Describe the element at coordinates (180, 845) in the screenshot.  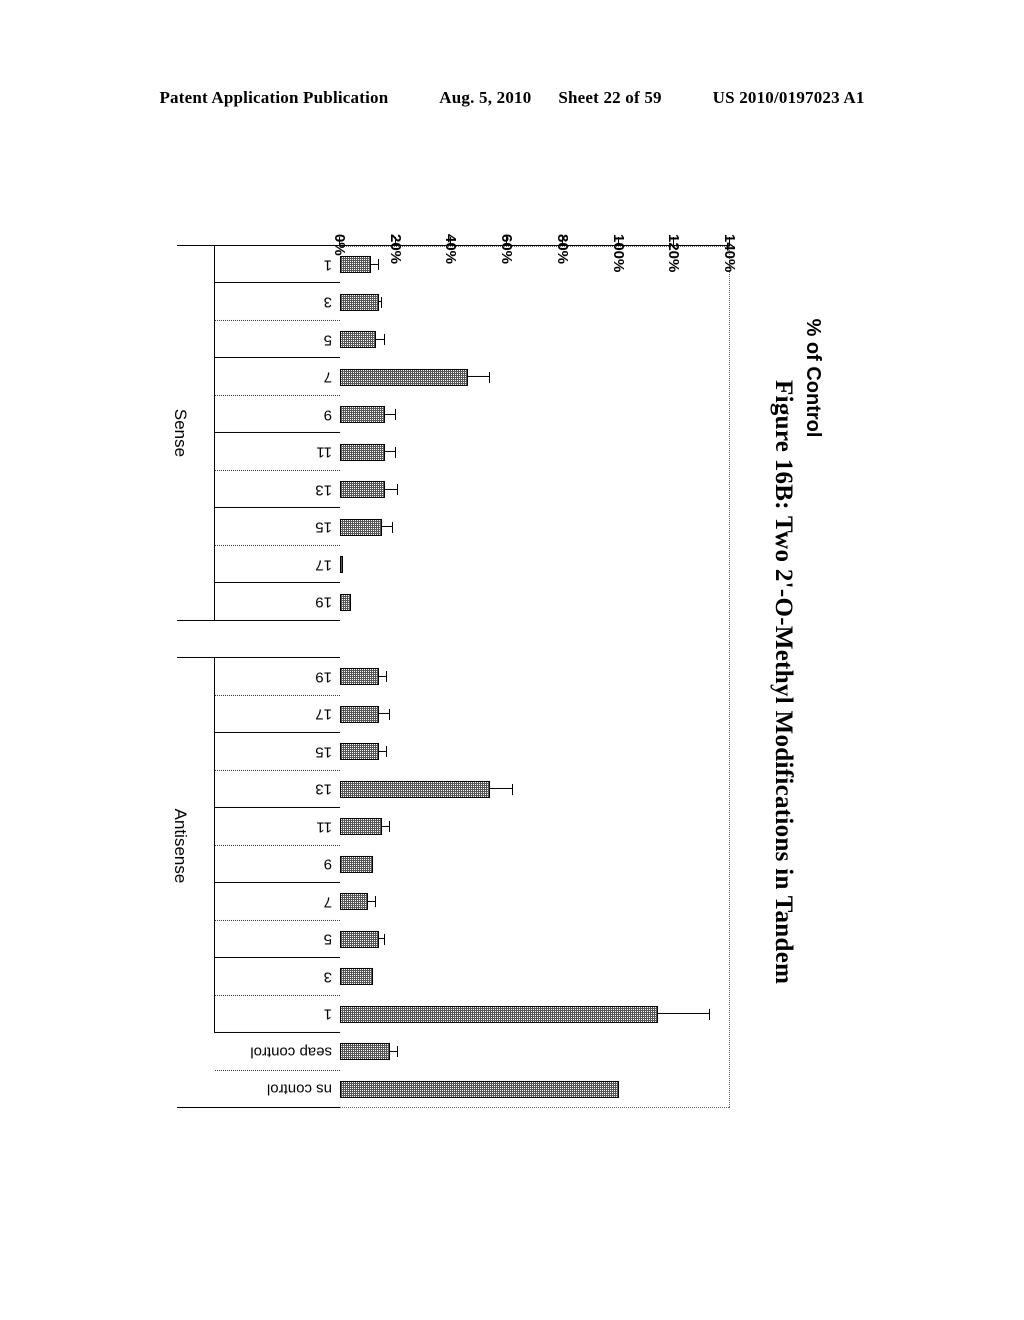
I see `group-label: Antisense` at that location.